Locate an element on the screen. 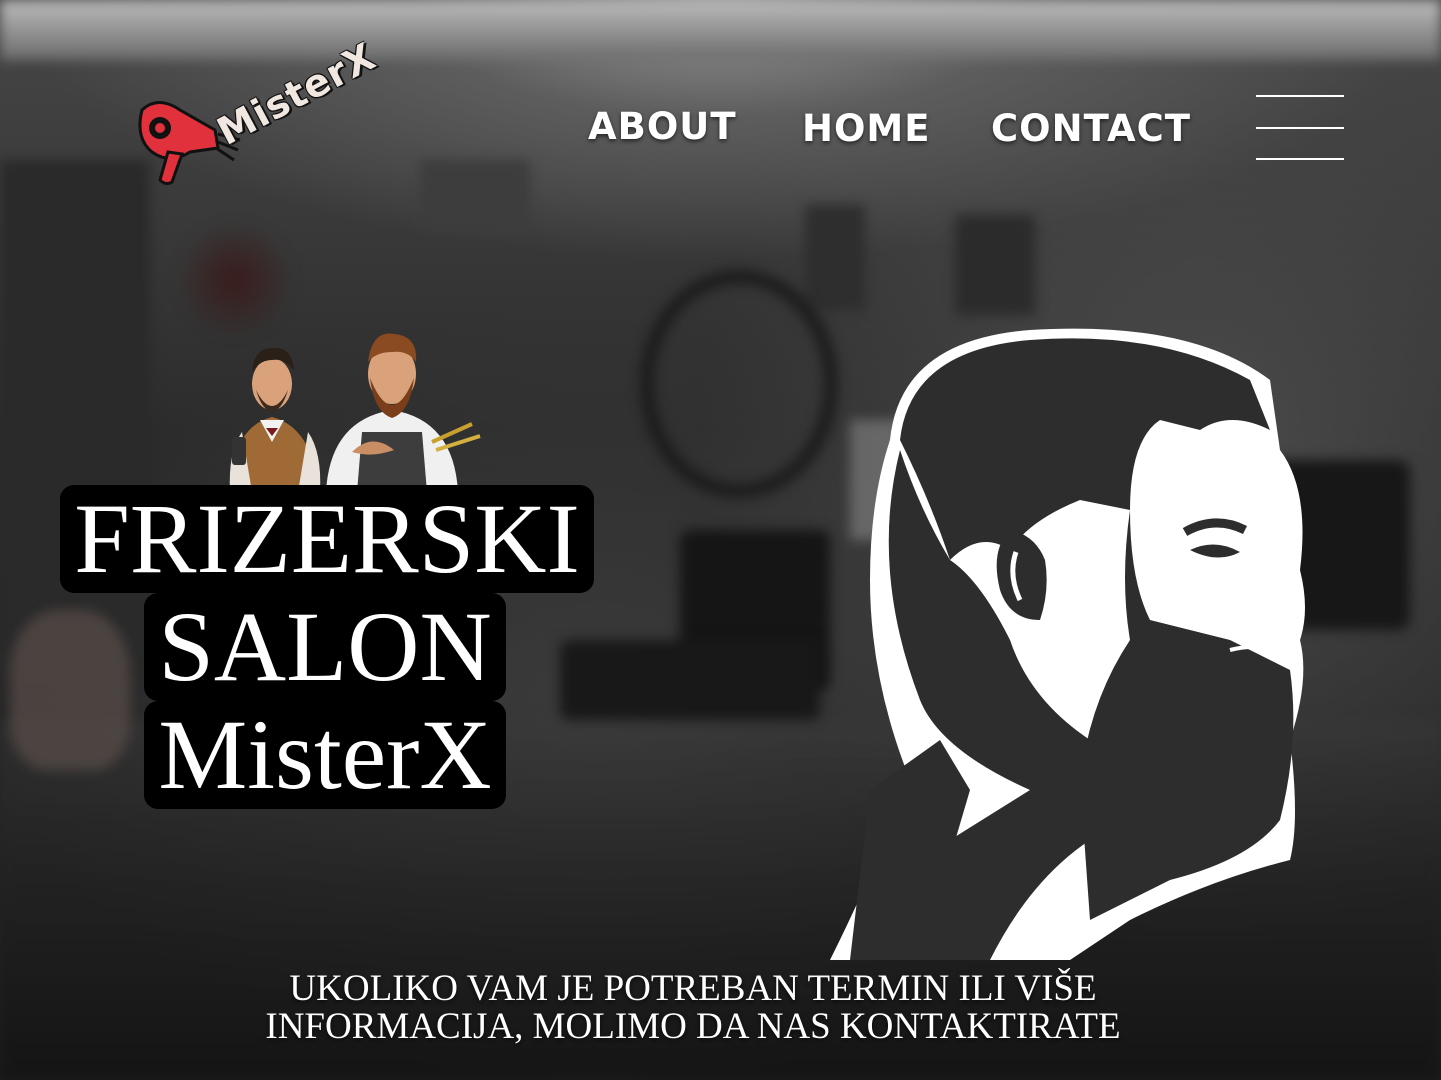 The height and width of the screenshot is (1080, 1441). barbers-illustration is located at coordinates (355, 412).